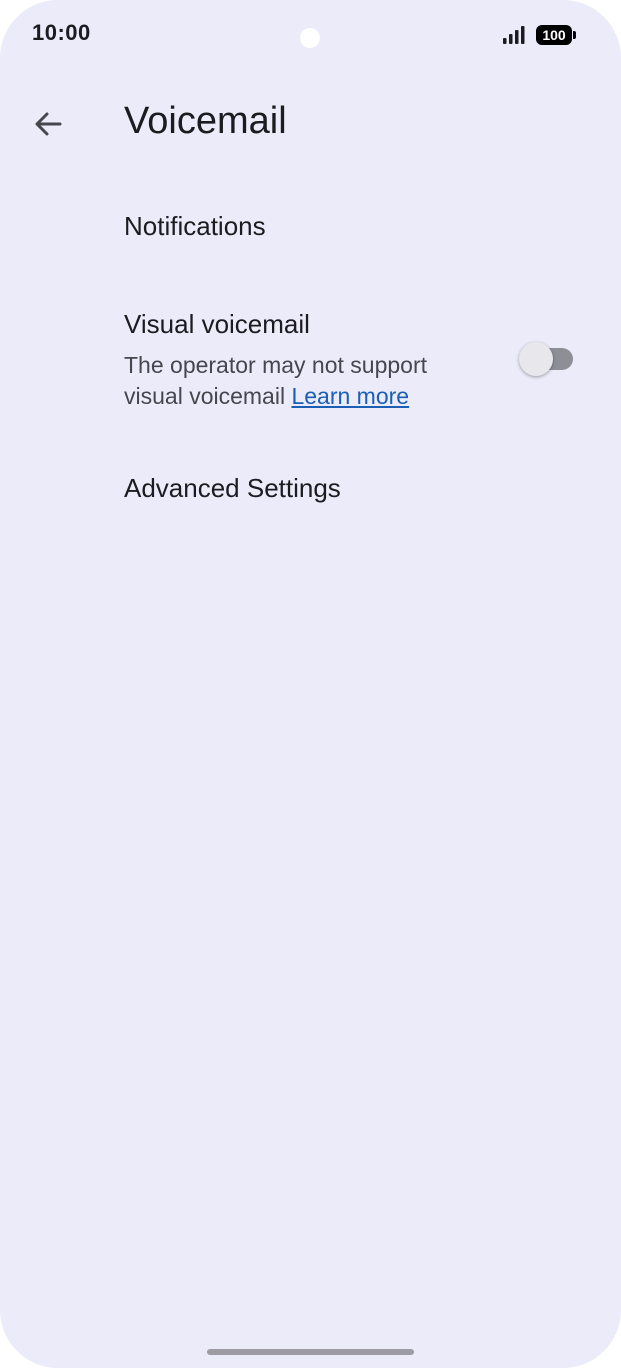  Describe the element at coordinates (310, 228) in the screenshot. I see `notifications-row` at that location.